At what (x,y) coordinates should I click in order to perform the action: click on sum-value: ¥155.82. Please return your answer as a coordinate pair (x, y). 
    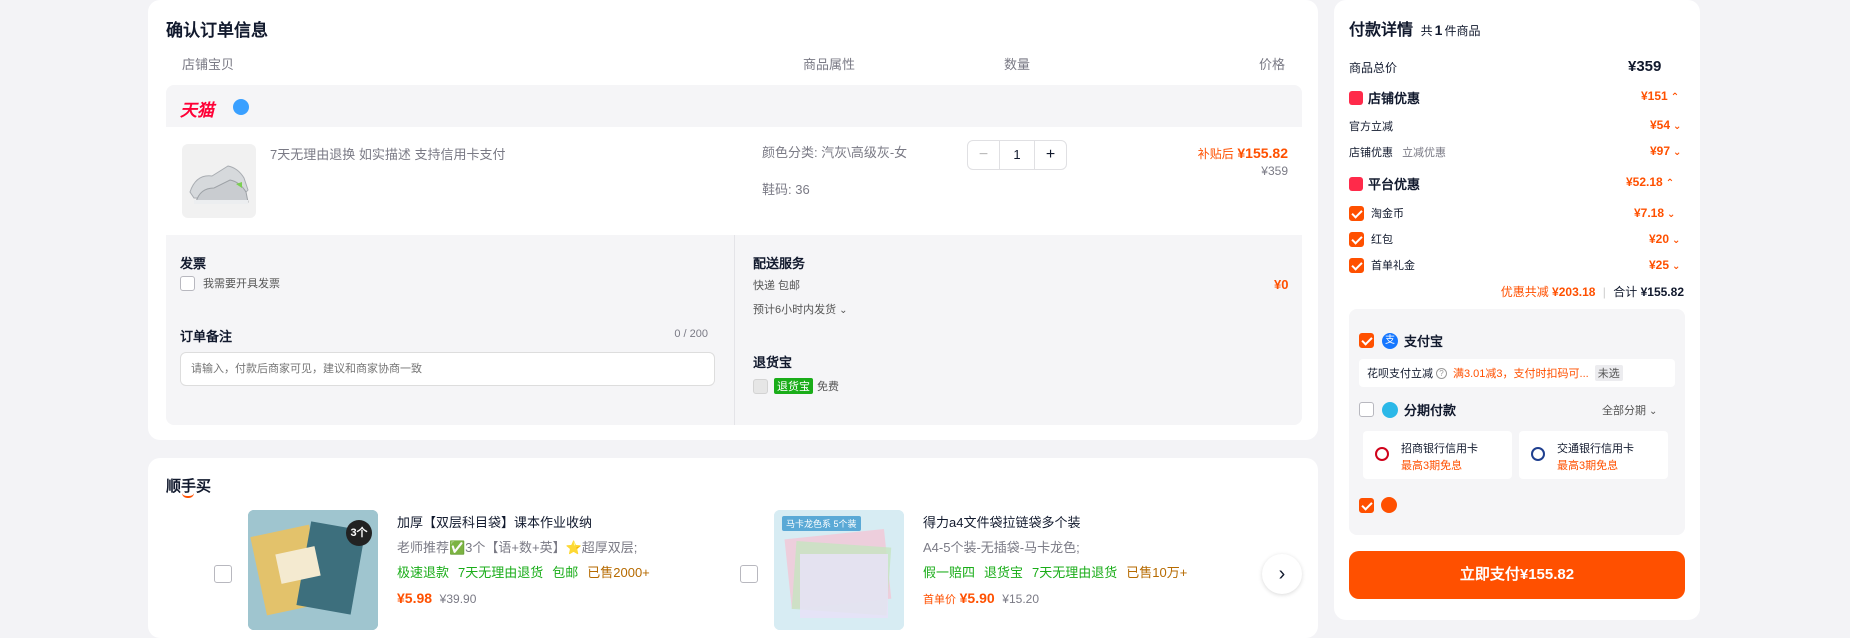
    Looking at the image, I should click on (1662, 292).